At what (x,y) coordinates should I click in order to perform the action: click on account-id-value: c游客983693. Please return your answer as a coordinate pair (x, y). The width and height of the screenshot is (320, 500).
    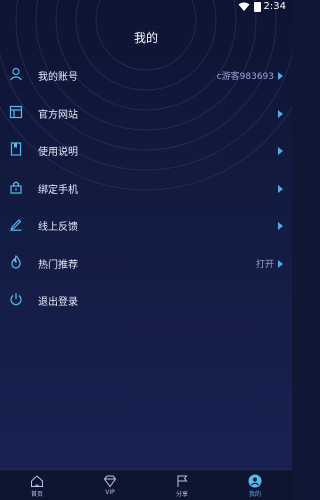
    Looking at the image, I should click on (245, 77).